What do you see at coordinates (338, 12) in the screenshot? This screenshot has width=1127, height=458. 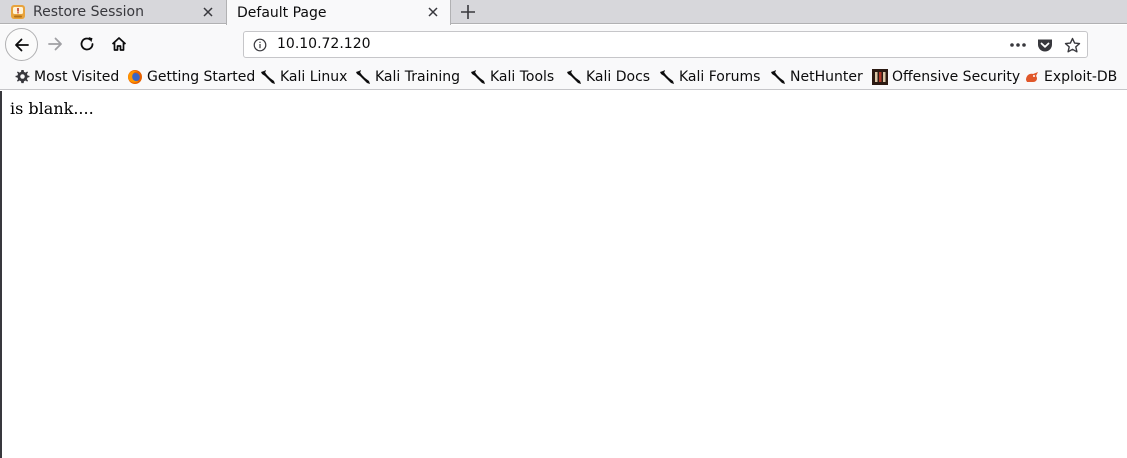 I see `tab-default-page: Default Page` at bounding box center [338, 12].